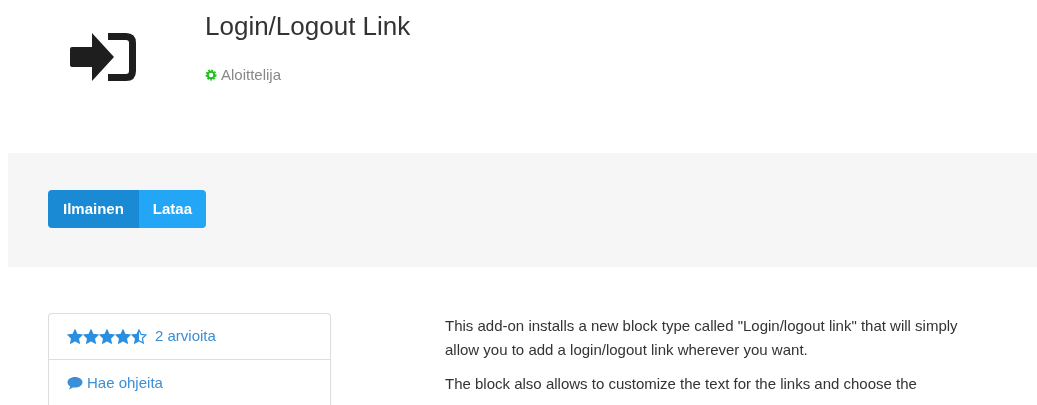 The width and height of the screenshot is (1037, 405). I want to click on skill-level: Aloittelija, so click(251, 75).